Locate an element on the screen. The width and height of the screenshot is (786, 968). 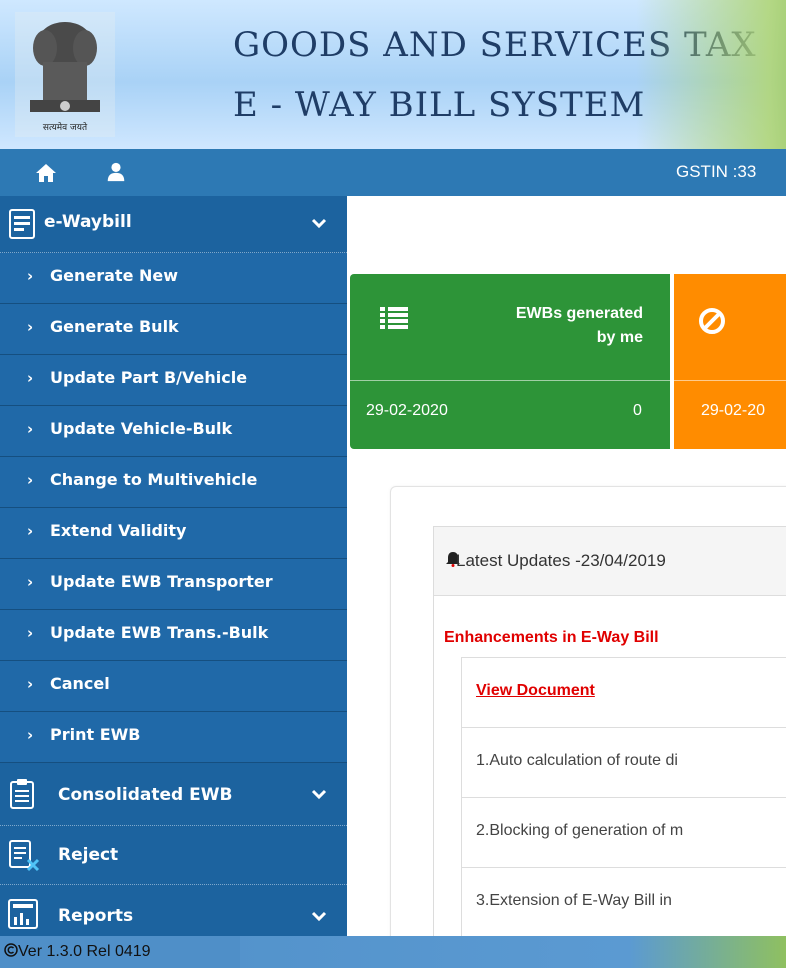
site-title-line2: E - WAY BILL SYSTEM is located at coordinates (439, 105).